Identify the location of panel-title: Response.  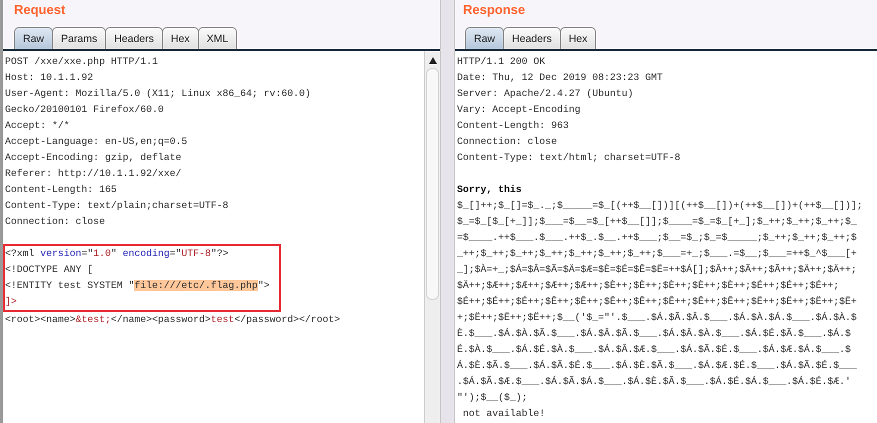
(494, 10).